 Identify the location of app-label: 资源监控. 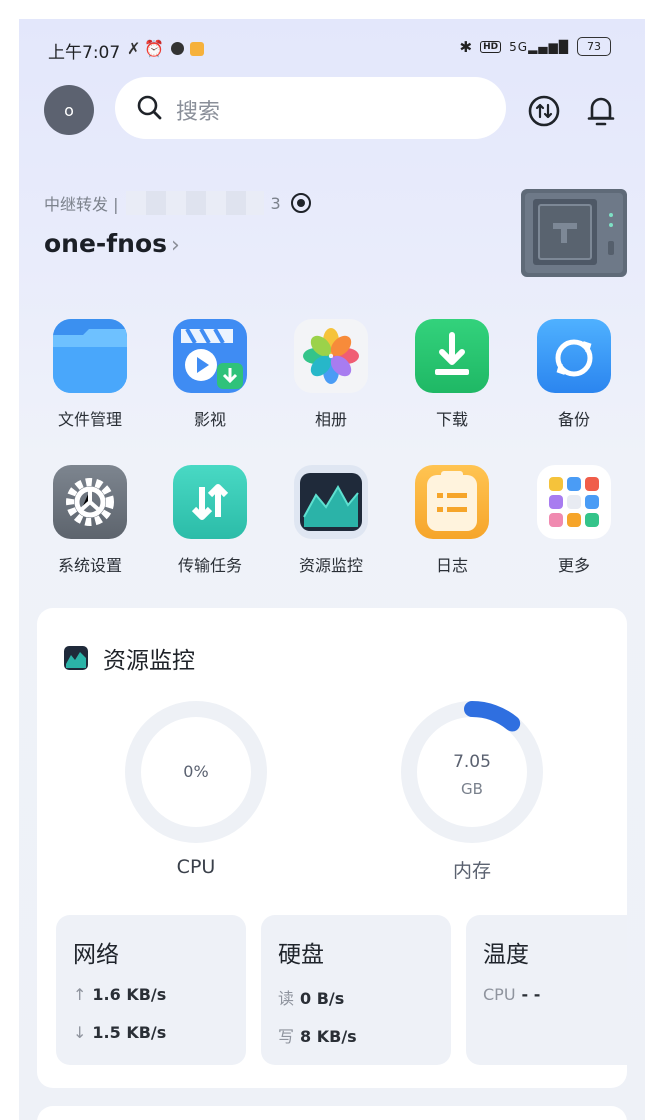
(330, 565).